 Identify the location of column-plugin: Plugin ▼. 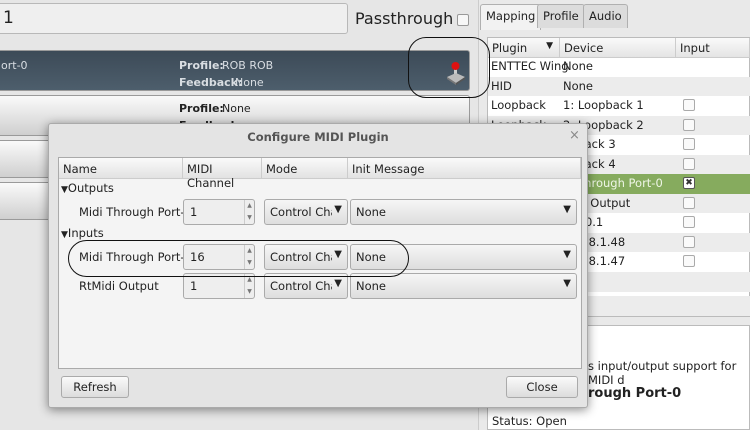
(524, 48).